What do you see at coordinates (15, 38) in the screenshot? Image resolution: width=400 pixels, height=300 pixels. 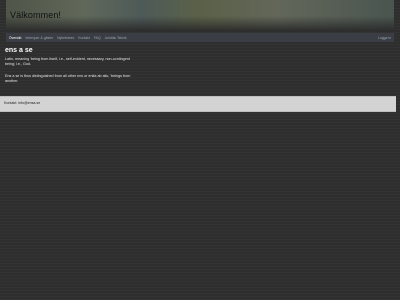 I see `nav-item-overview: Översikt` at bounding box center [15, 38].